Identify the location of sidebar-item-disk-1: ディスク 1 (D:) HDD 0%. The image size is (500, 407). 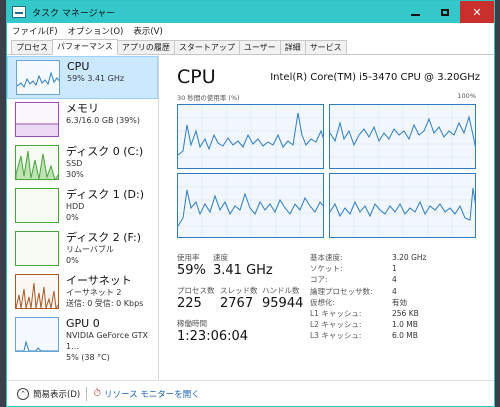
(82, 206).